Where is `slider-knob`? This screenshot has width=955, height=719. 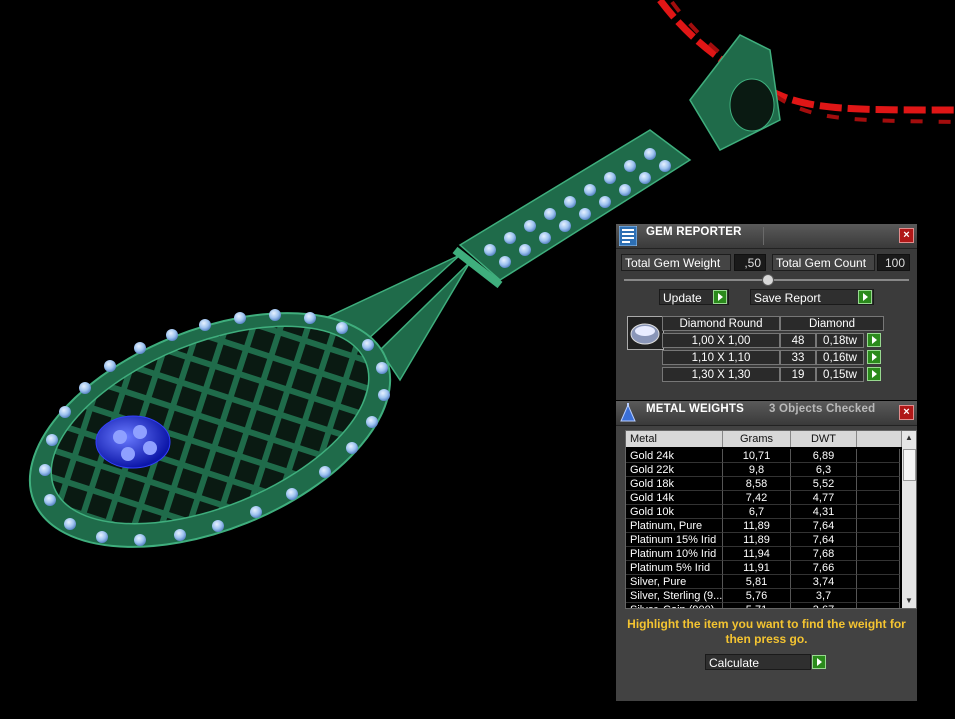
slider-knob is located at coordinates (767, 280).